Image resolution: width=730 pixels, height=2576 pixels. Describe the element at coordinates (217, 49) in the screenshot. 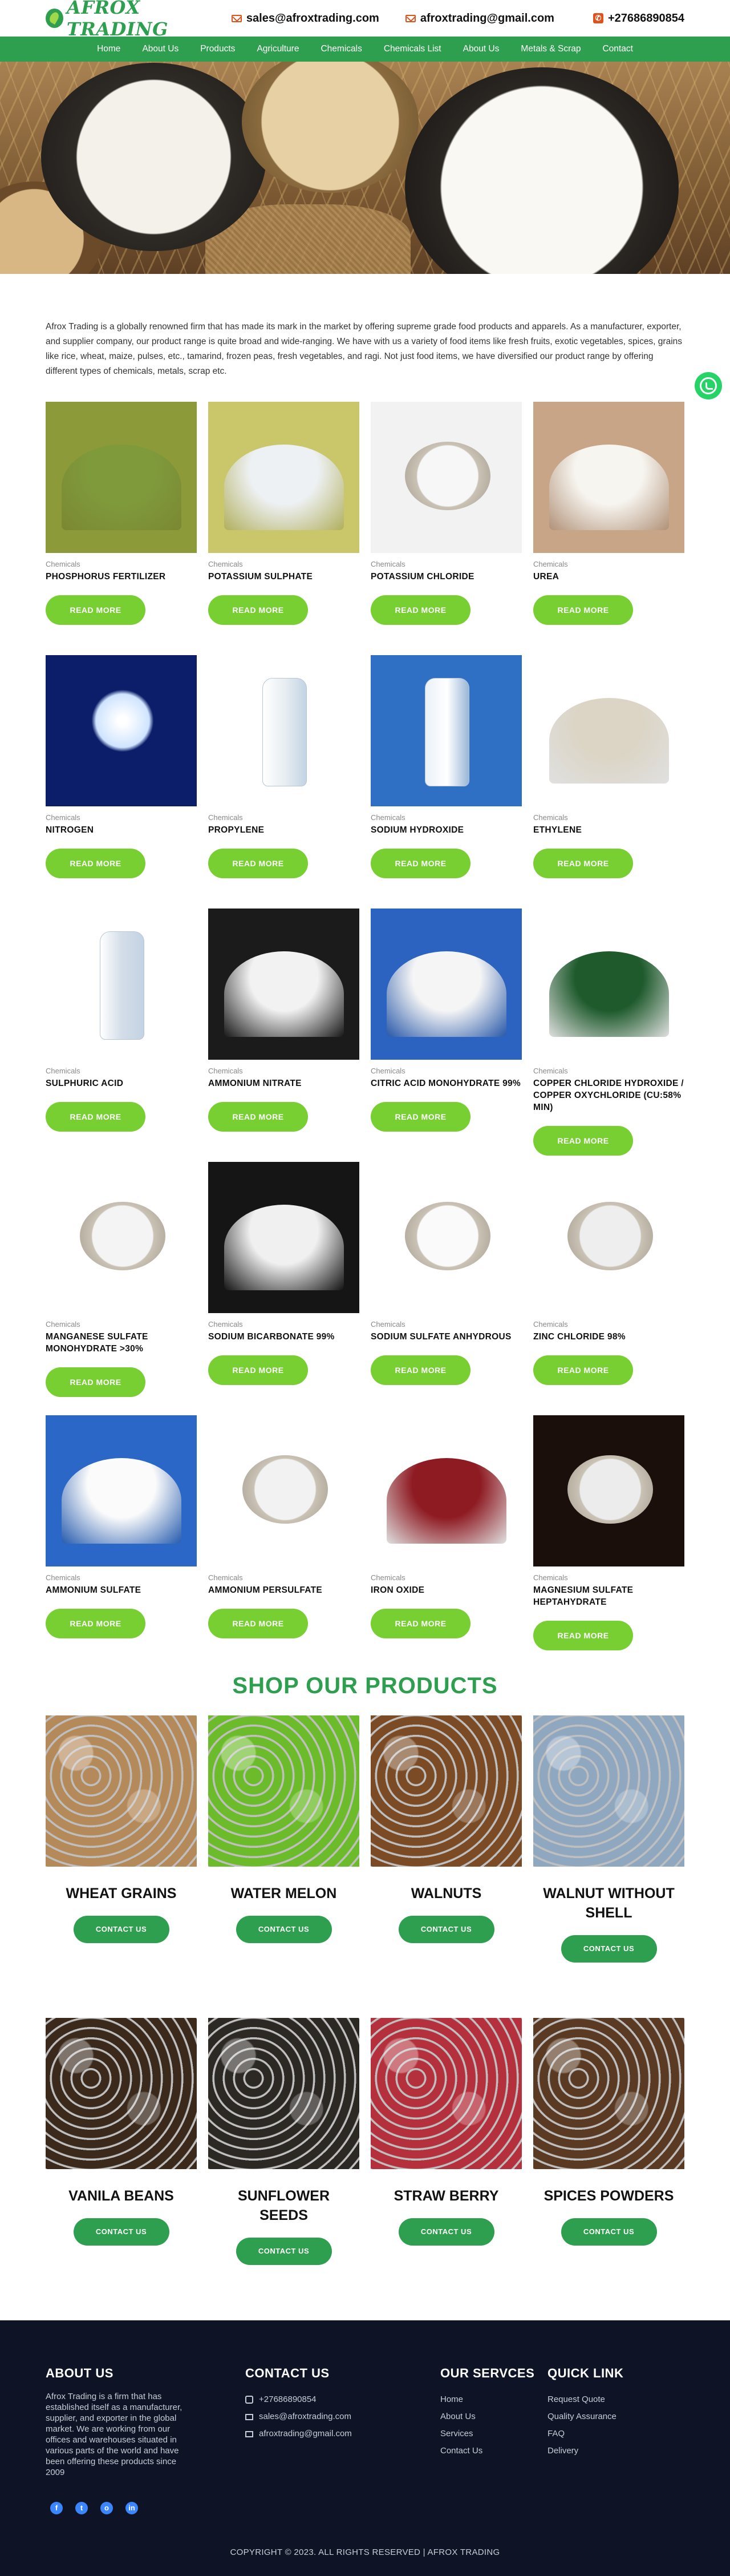

I see `nav-item-products: Products` at that location.